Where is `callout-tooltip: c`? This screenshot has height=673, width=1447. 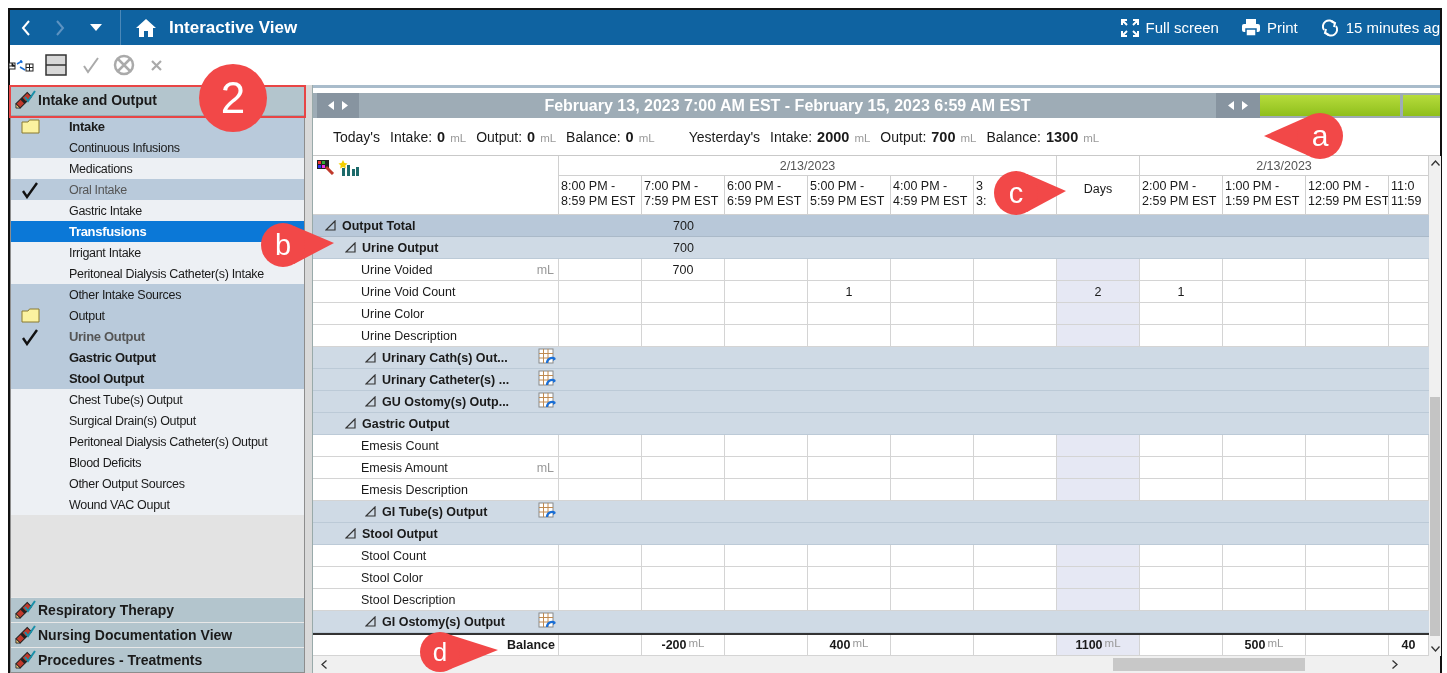 callout-tooltip: c is located at coordinates (1030, 193).